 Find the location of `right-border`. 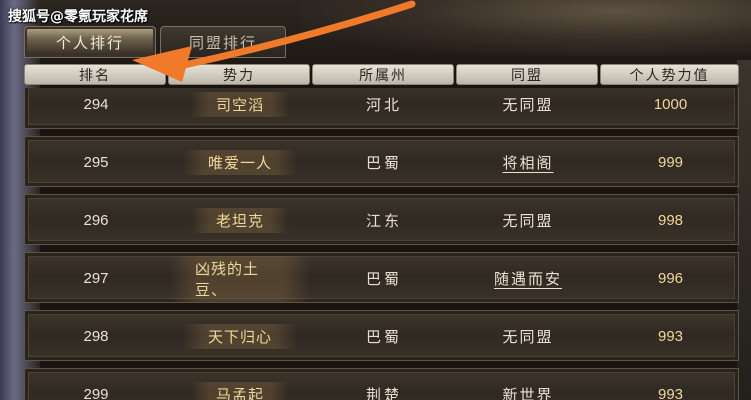

right-border is located at coordinates (744, 230).